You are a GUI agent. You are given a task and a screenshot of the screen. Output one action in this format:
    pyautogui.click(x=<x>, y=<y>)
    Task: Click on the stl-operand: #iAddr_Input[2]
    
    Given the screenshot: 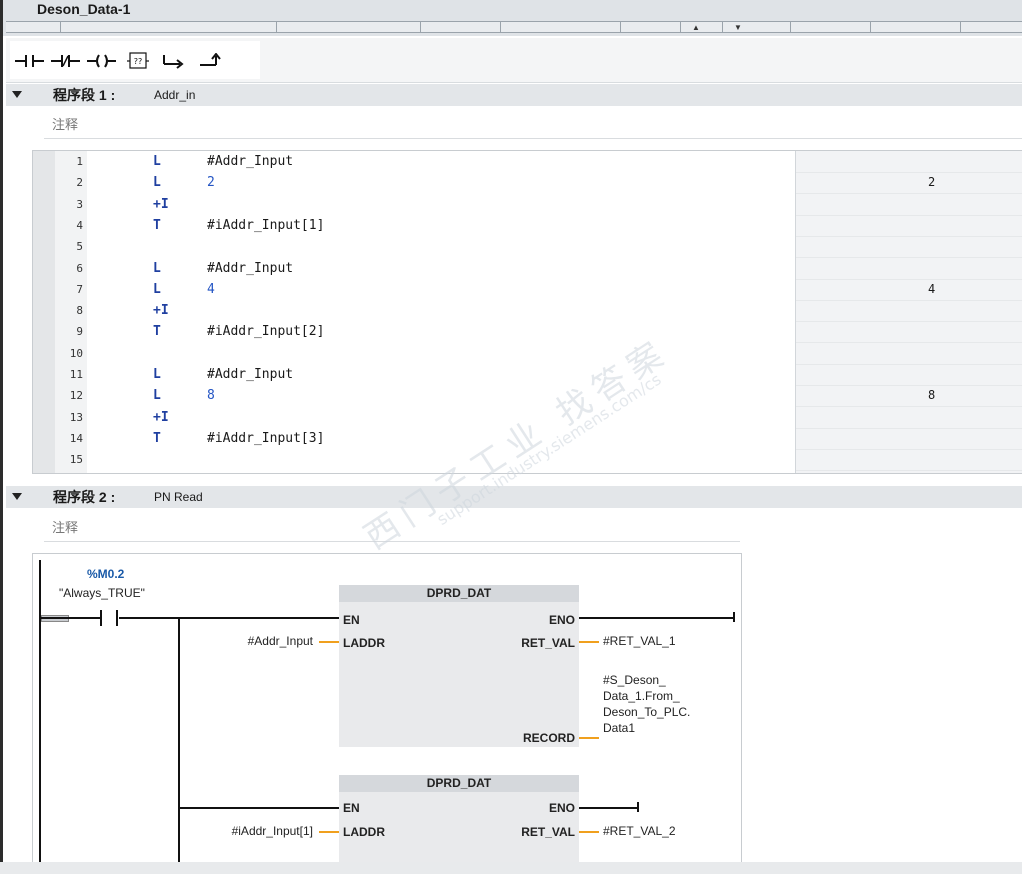 What is the action you would take?
    pyautogui.click(x=265, y=331)
    